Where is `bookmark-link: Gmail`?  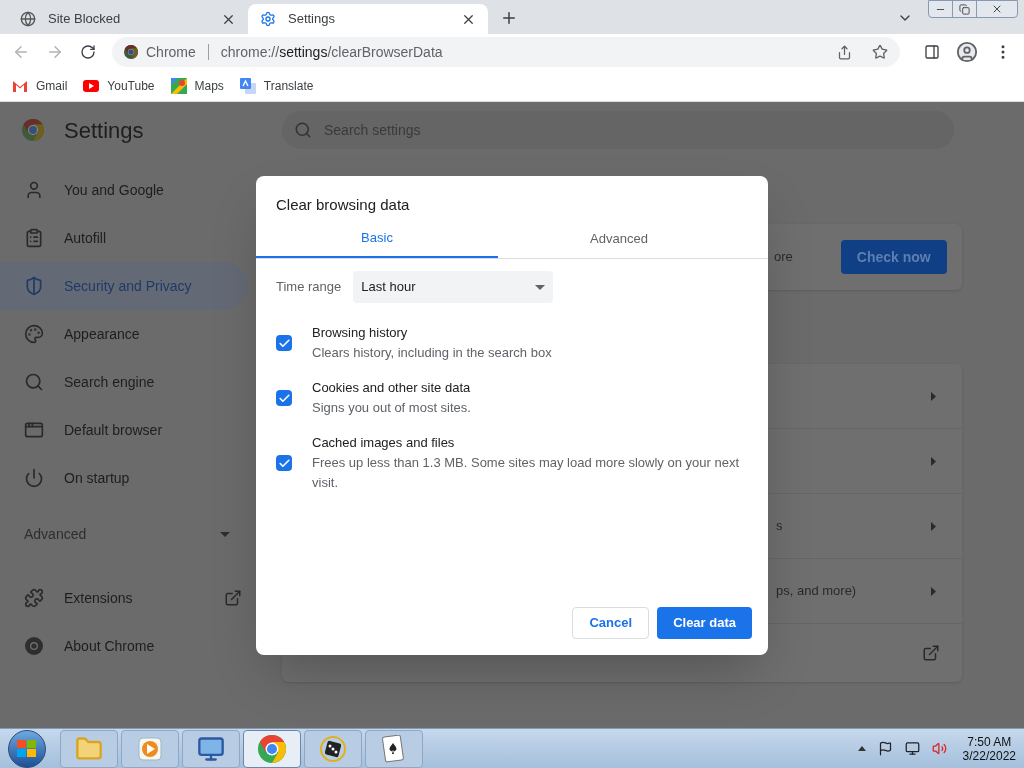 bookmark-link: Gmail is located at coordinates (52, 85).